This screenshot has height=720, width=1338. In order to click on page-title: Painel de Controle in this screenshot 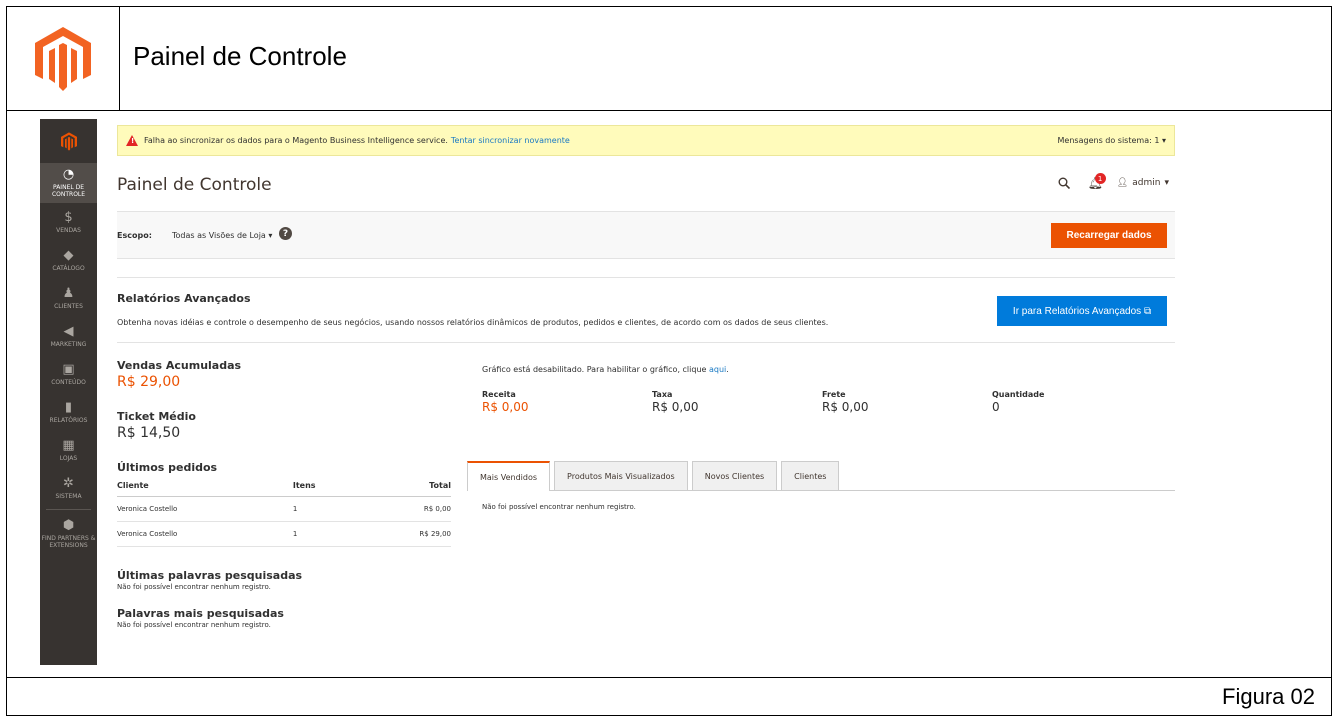, I will do `click(194, 185)`.